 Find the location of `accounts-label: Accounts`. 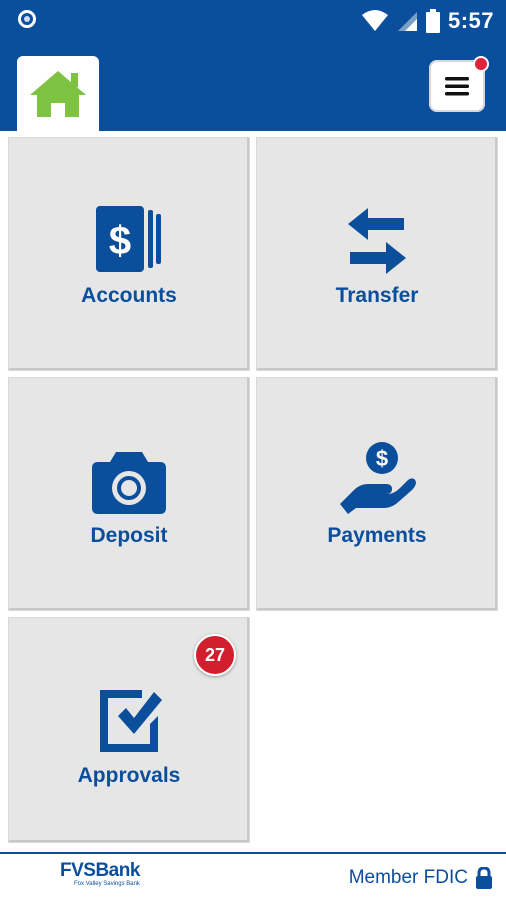

accounts-label: Accounts is located at coordinates (129, 295).